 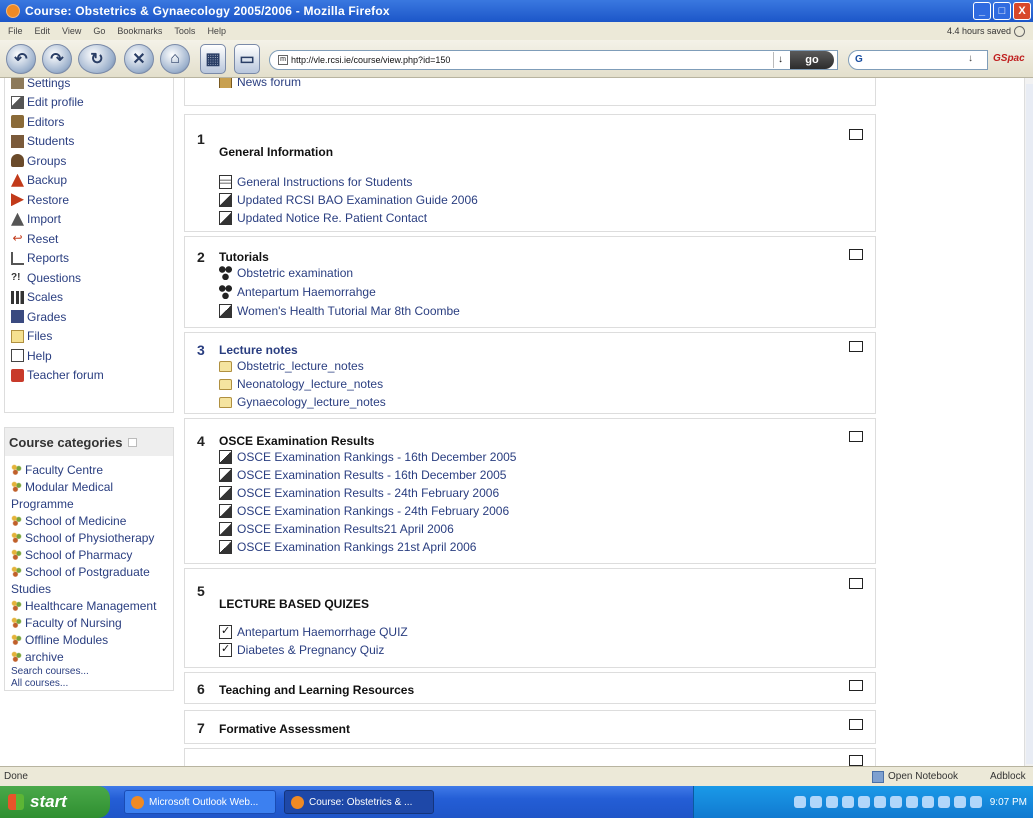 I want to click on admin-item-settings: Settings, so click(x=92, y=85).